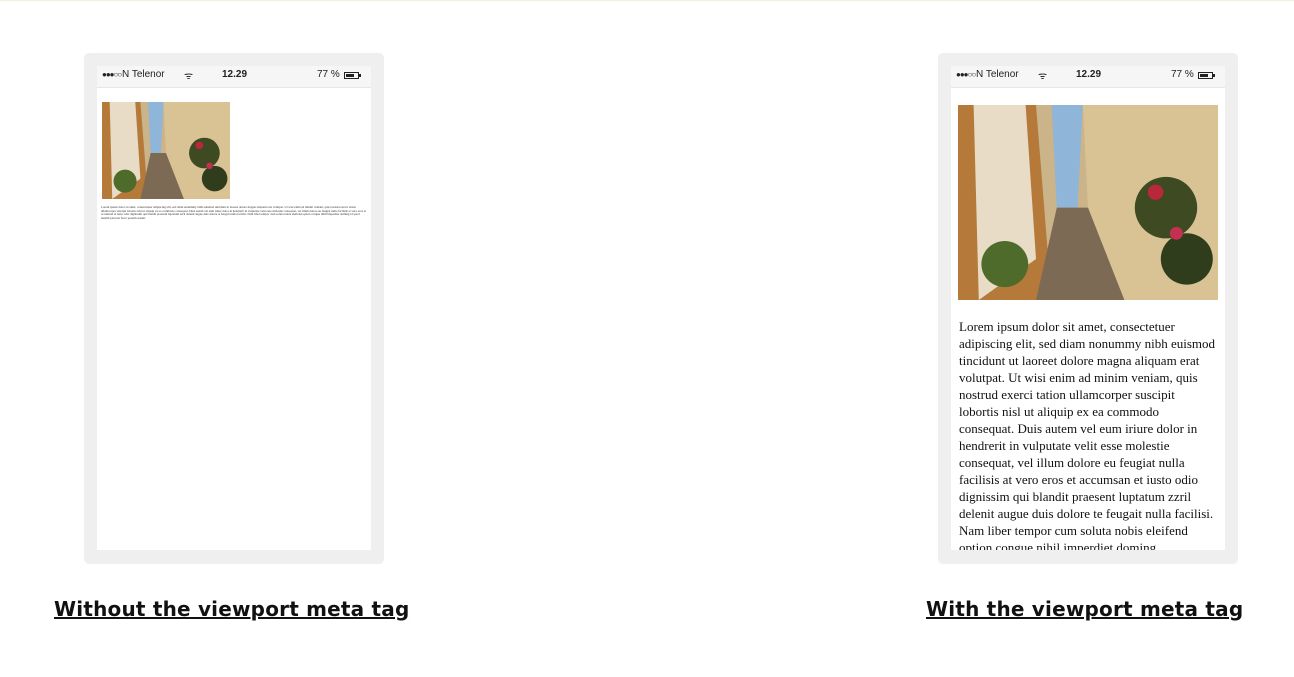  I want to click on caption-with-viewport: With the viewport meta tag, so click(1085, 609).